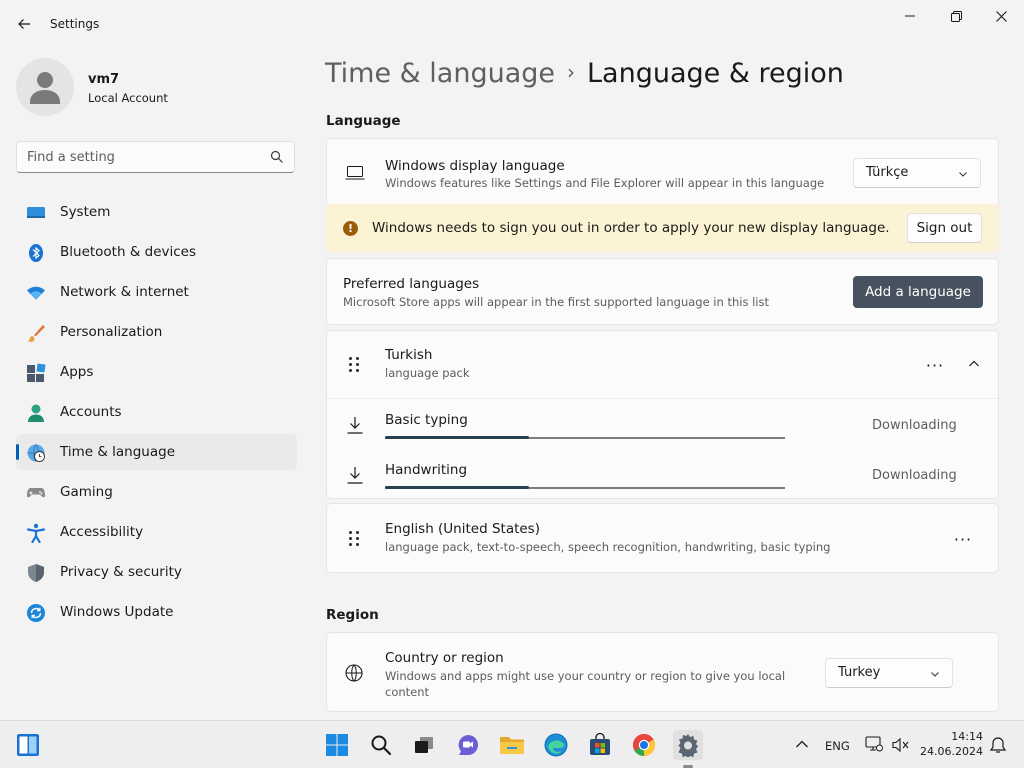 The height and width of the screenshot is (768, 1024). I want to click on avatar, so click(45, 87).